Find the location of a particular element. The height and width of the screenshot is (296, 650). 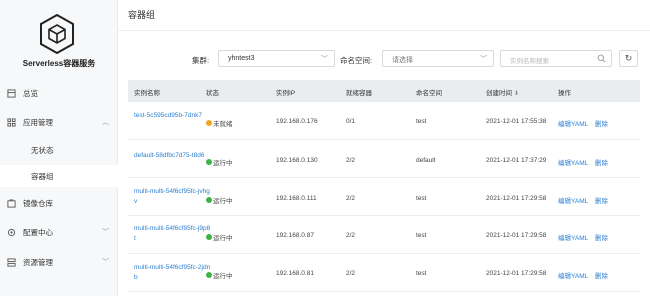

chevron-up-icon: ︿ is located at coordinates (105, 122).